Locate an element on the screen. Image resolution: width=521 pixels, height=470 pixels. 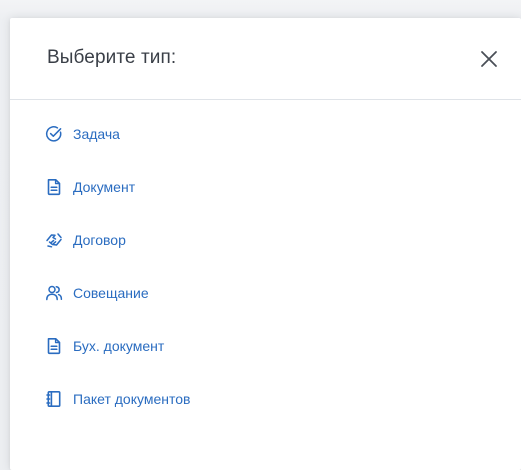
check-circle-icon is located at coordinates (54, 134).